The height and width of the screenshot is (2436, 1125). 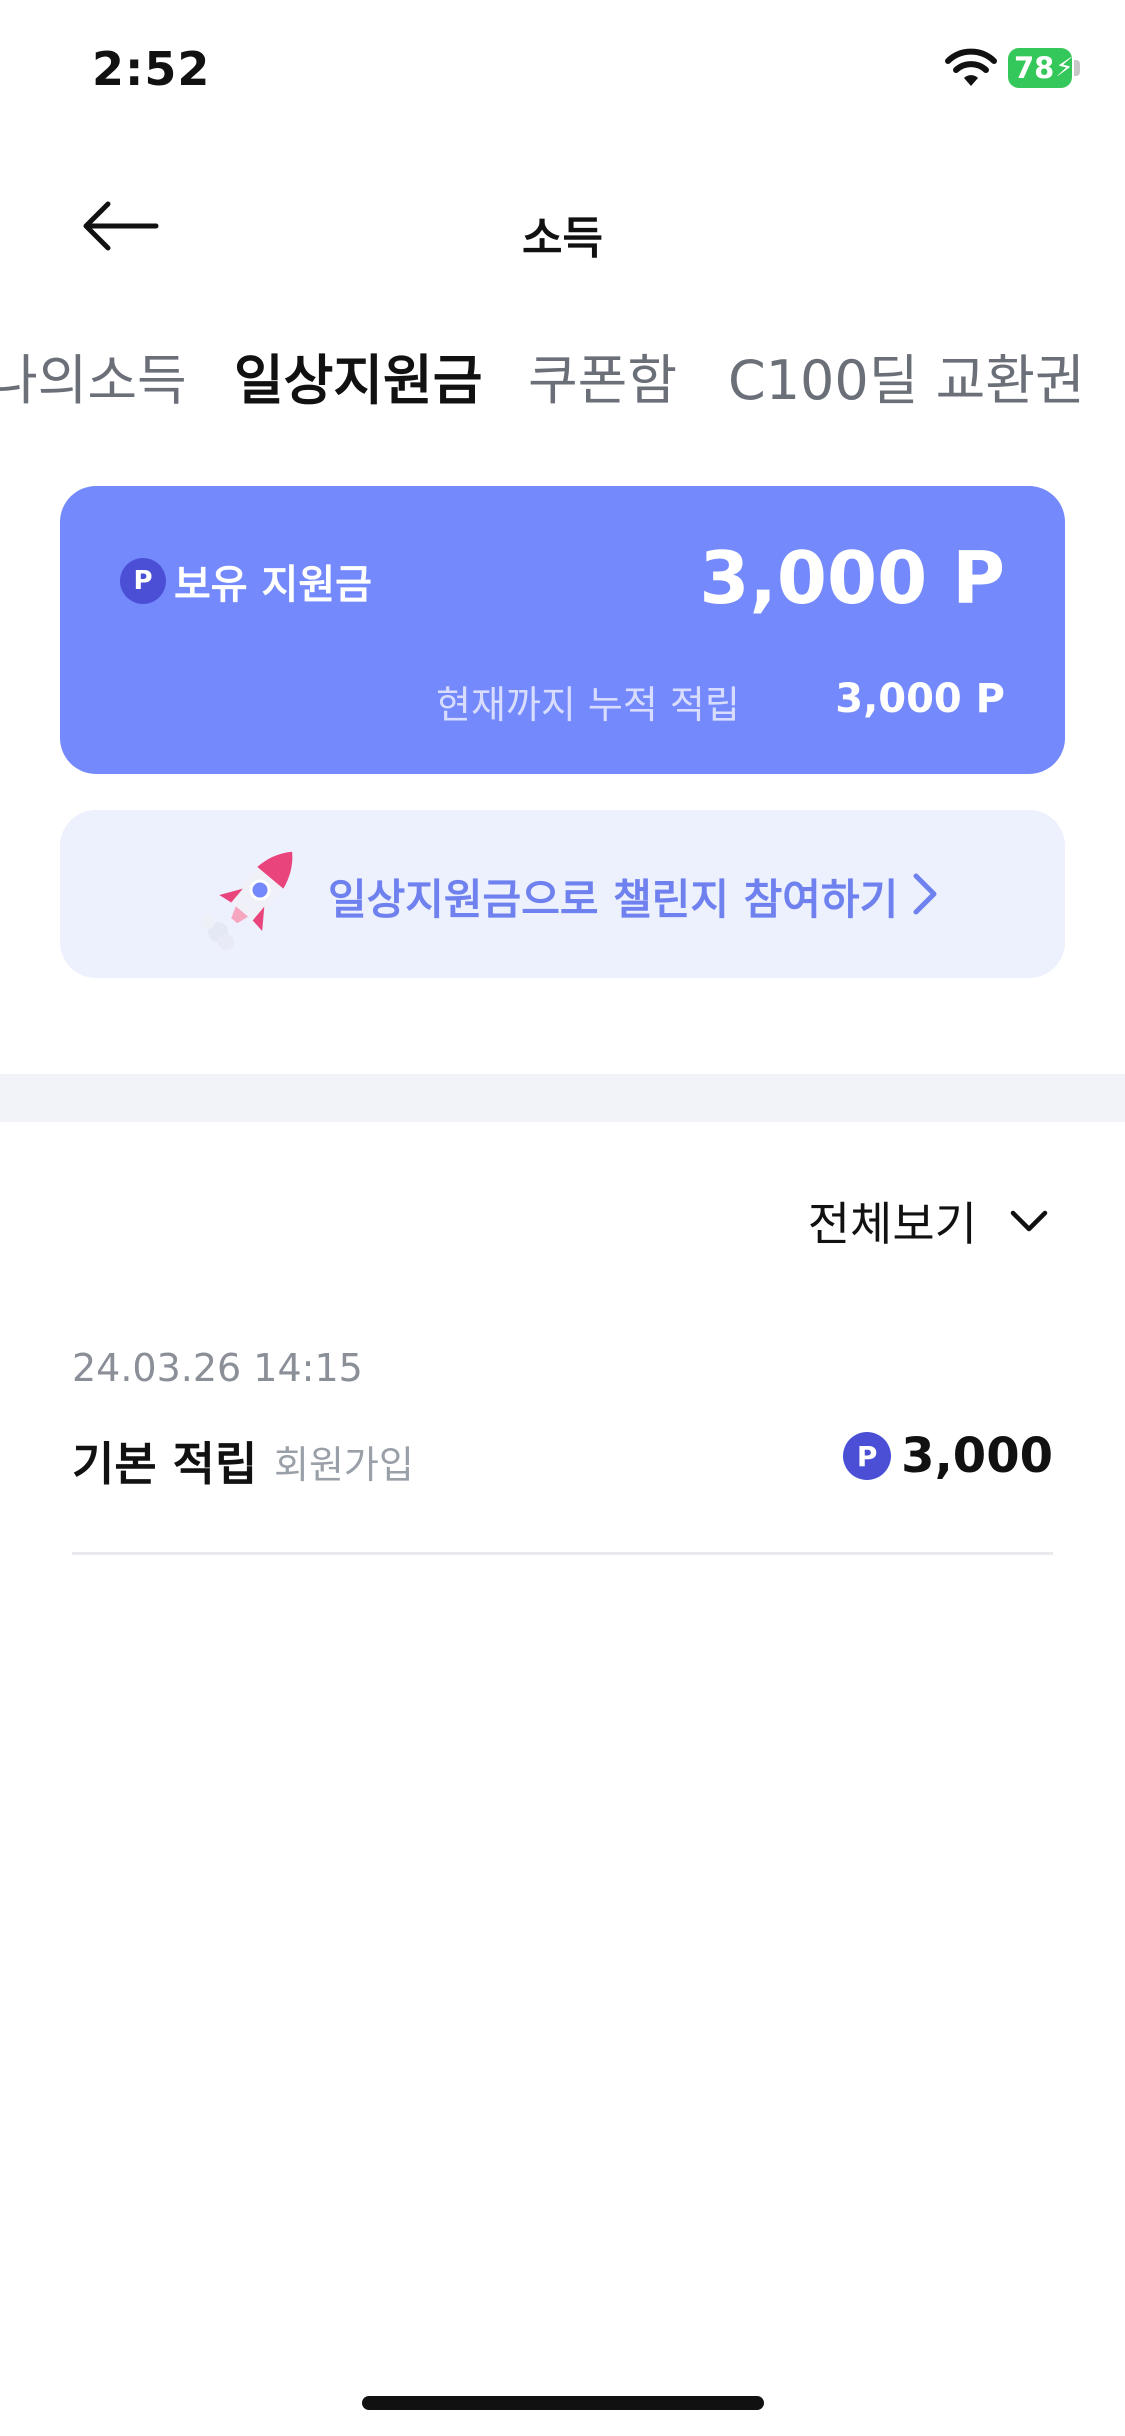 I want to click on balance-amount: 3,000 P, so click(x=852, y=578).